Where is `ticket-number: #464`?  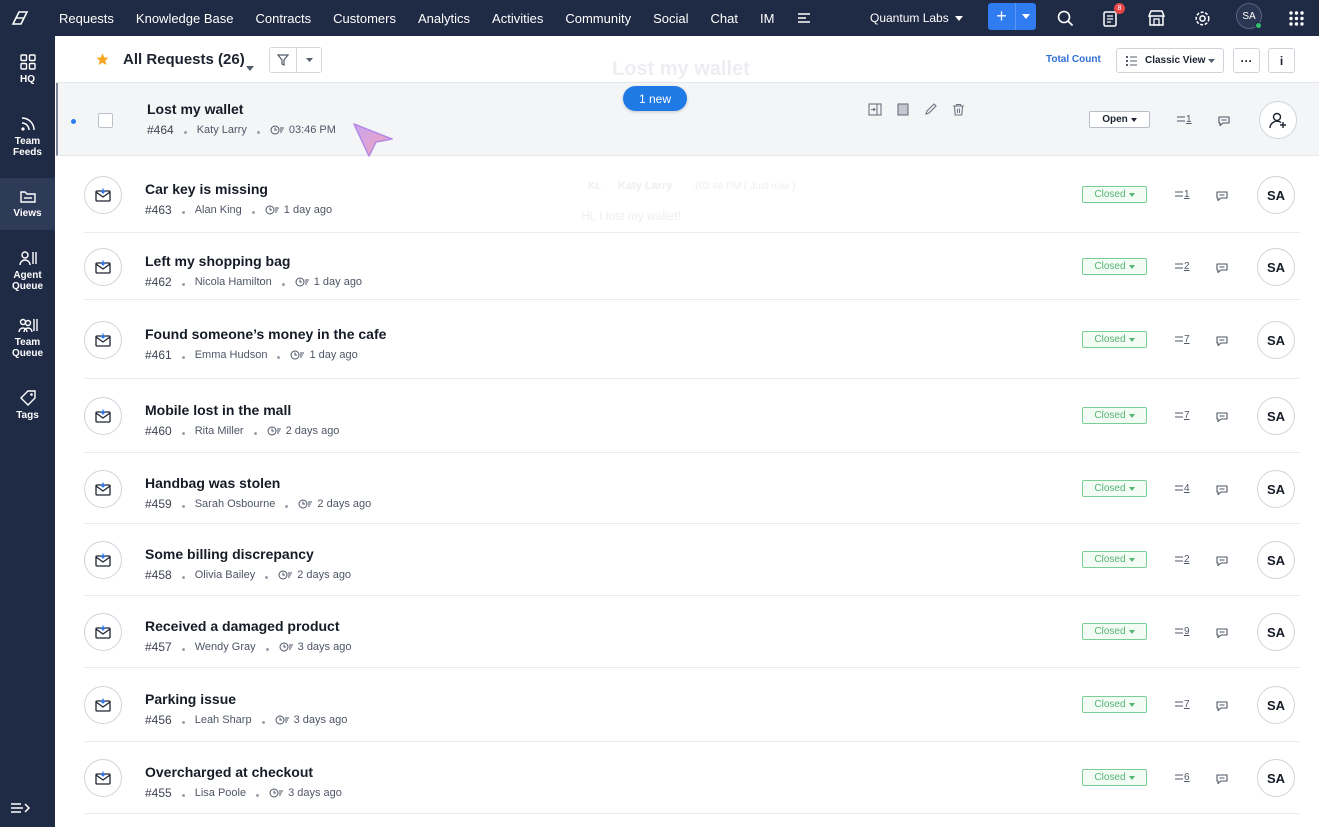
ticket-number: #464 is located at coordinates (160, 130).